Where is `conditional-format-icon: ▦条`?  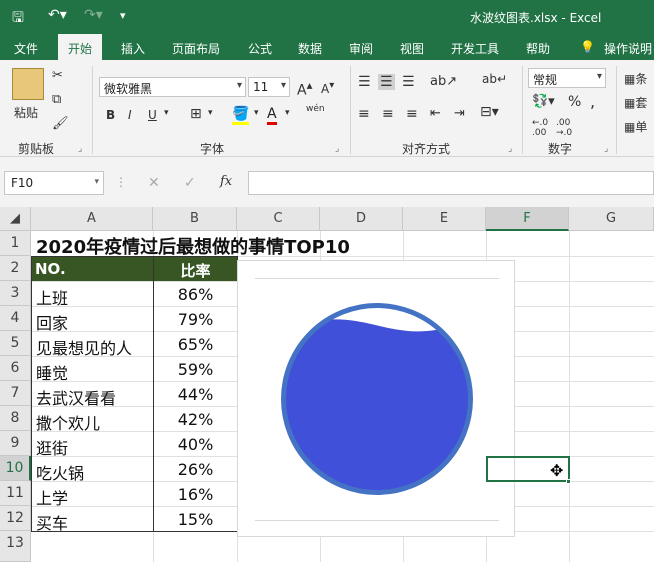
conditional-format-icon: ▦条 is located at coordinates (635, 78).